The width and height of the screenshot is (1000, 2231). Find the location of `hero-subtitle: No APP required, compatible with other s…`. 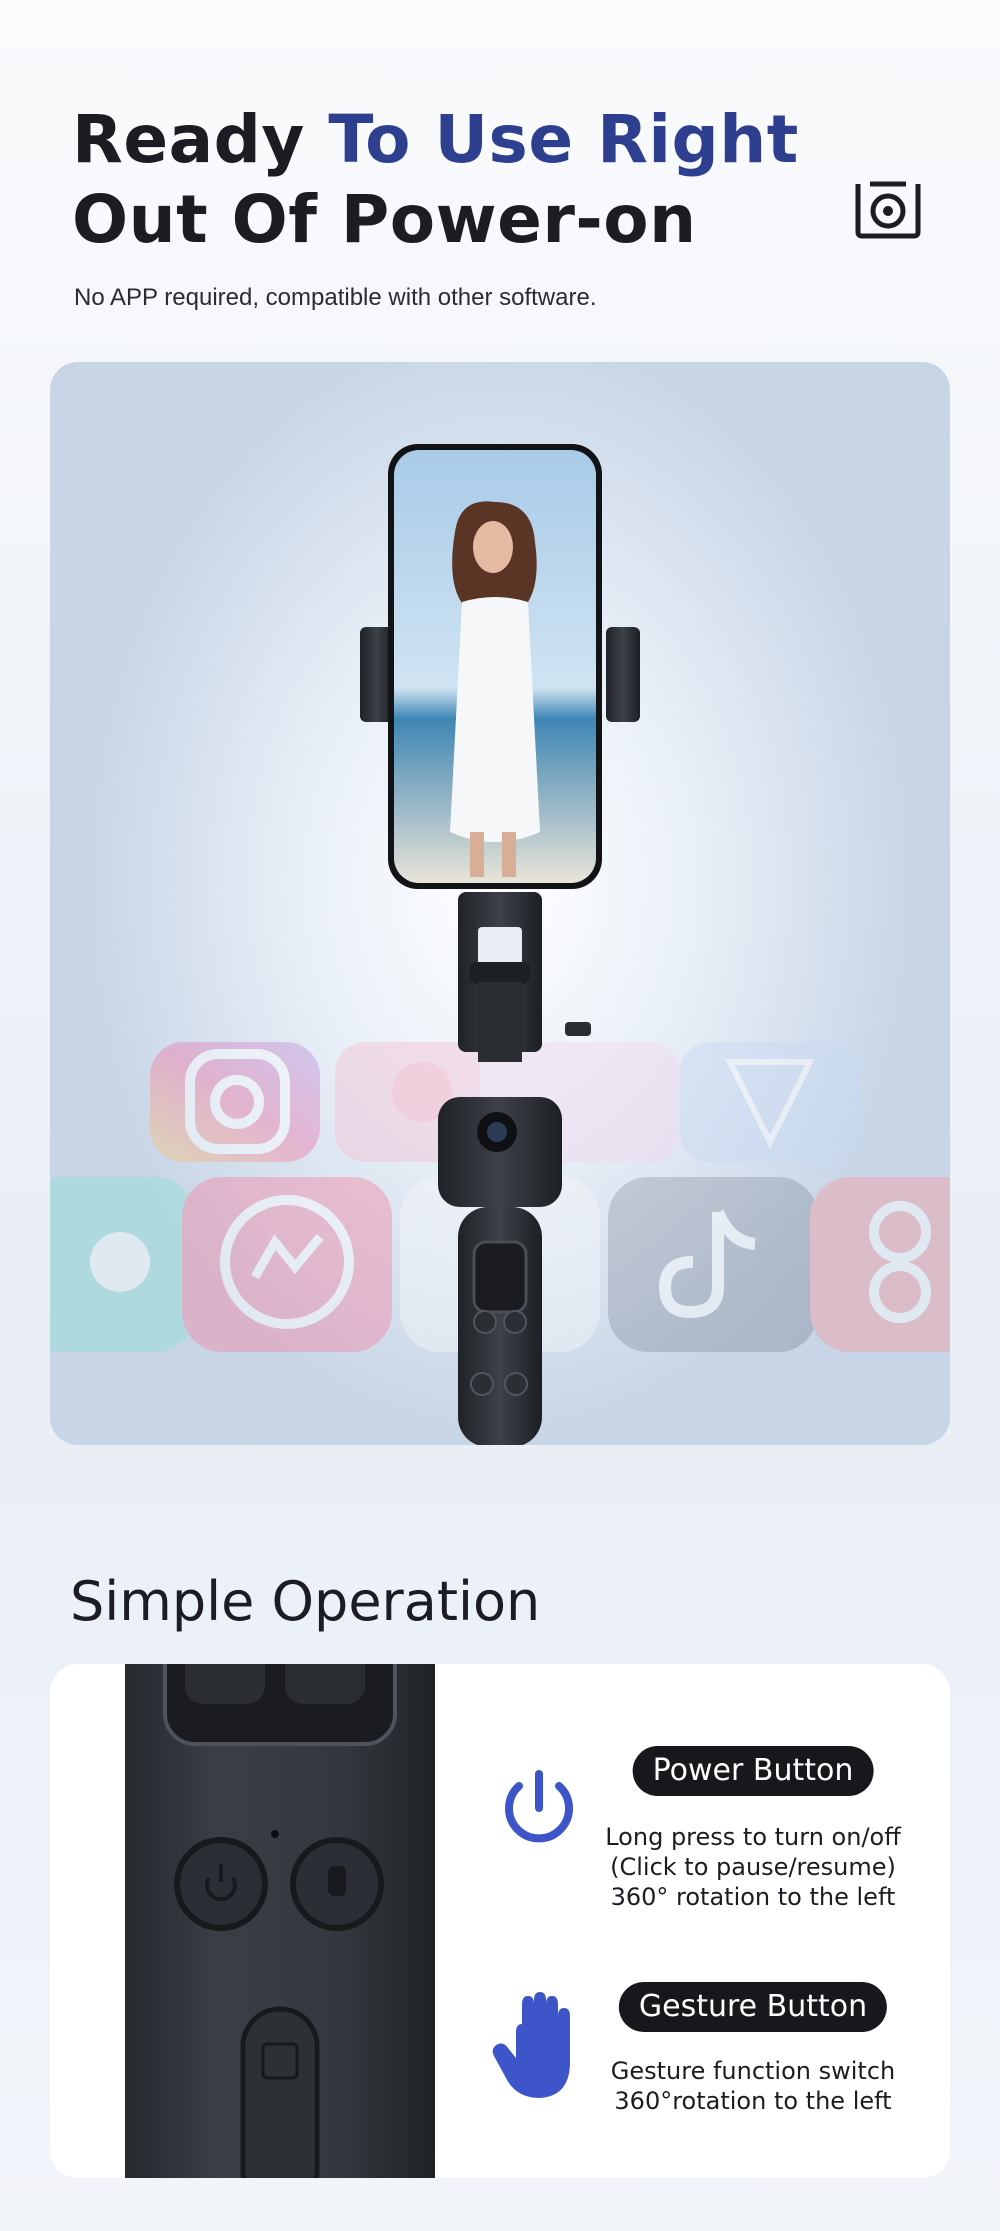

hero-subtitle: No APP required, compatible with other s… is located at coordinates (335, 297).